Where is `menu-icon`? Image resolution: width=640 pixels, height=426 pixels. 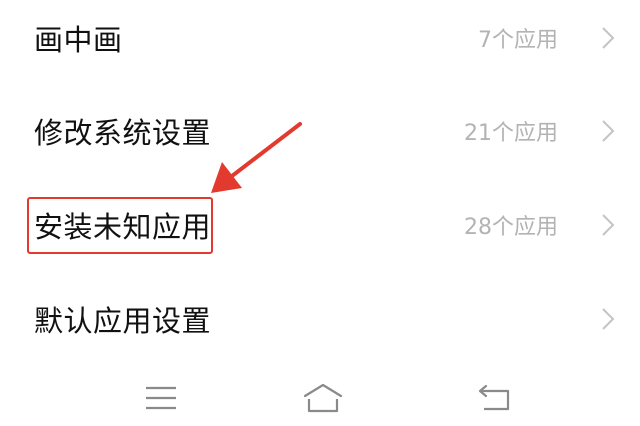
menu-icon is located at coordinates (161, 398).